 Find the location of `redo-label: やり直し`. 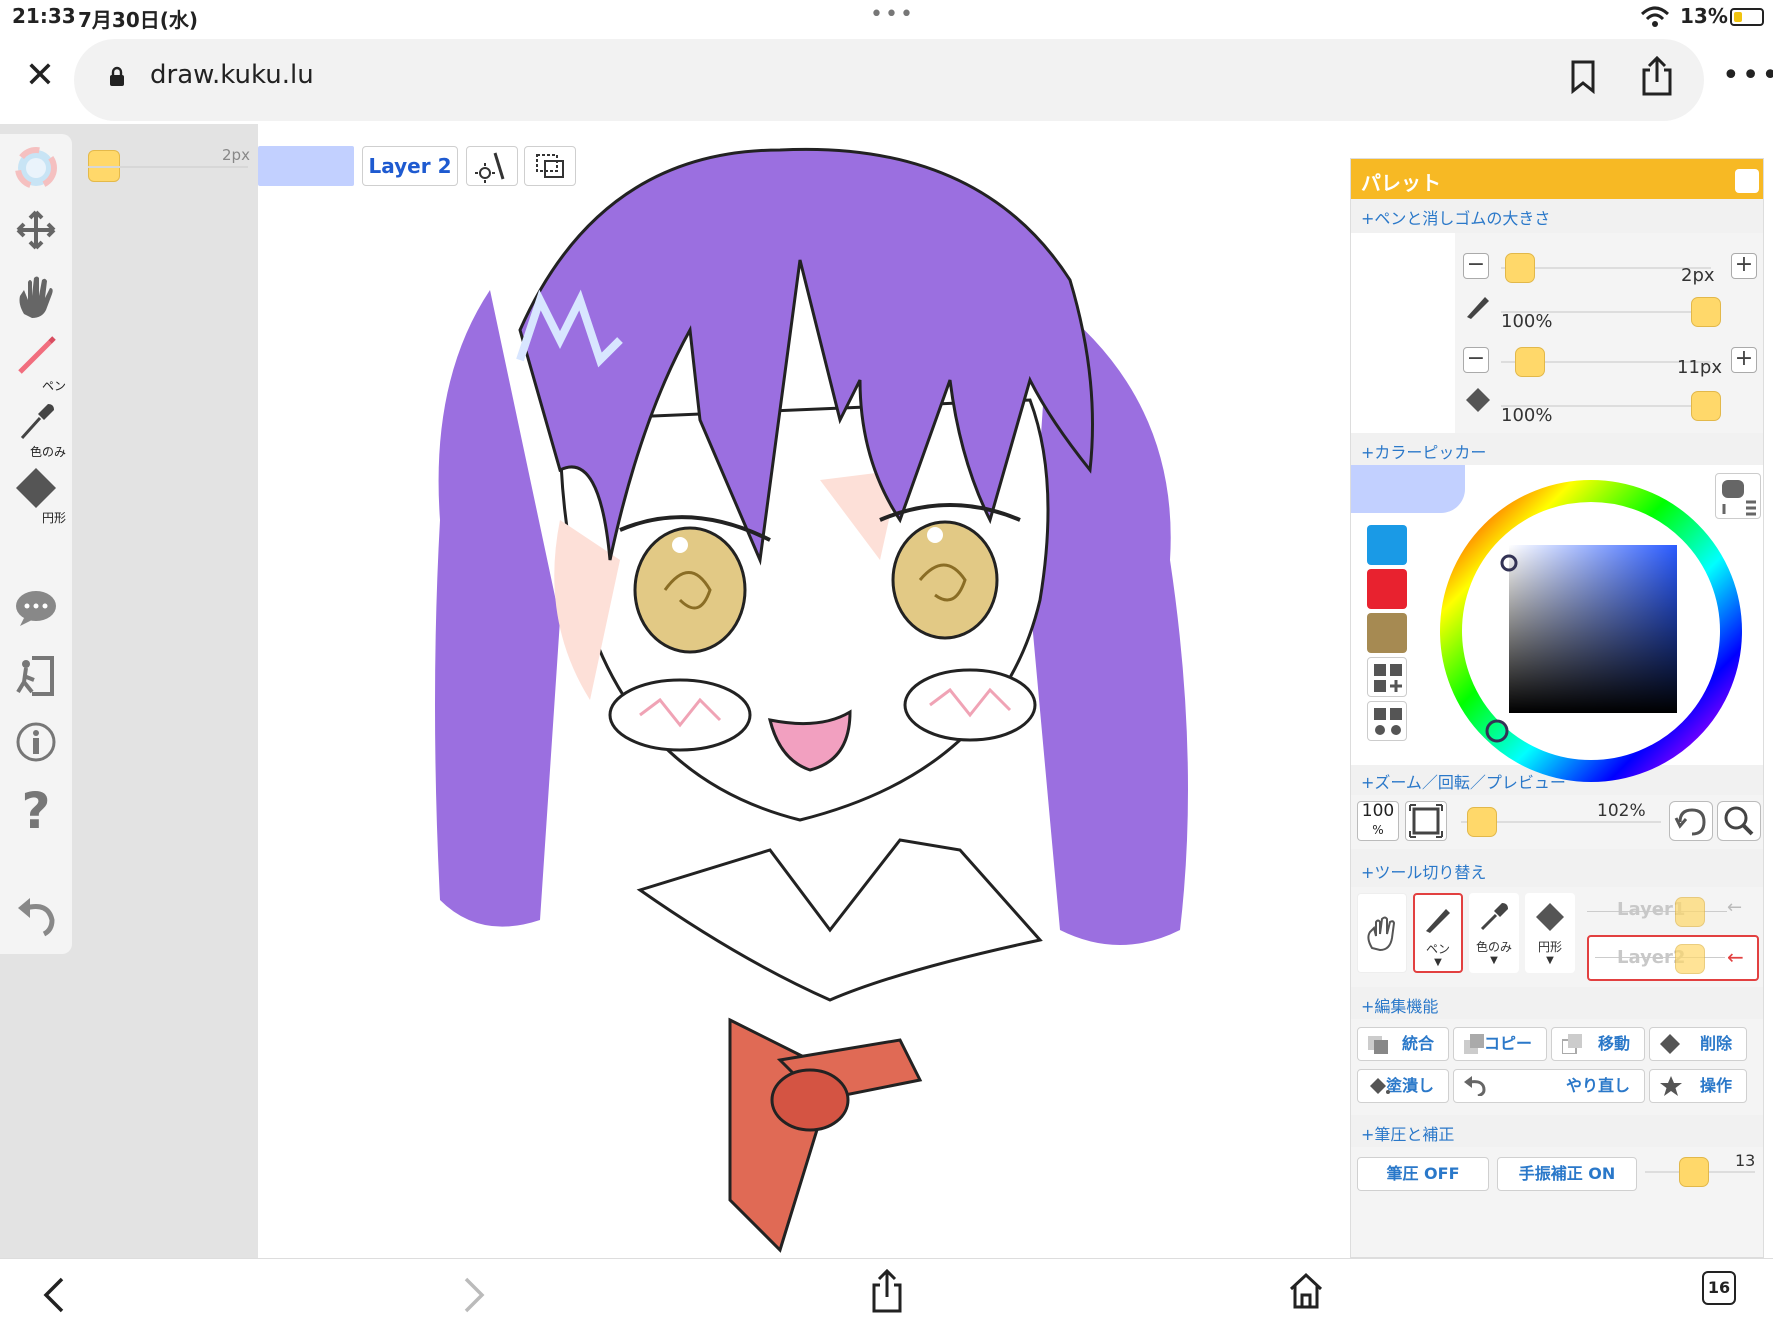

redo-label: やり直し is located at coordinates (1597, 1085).